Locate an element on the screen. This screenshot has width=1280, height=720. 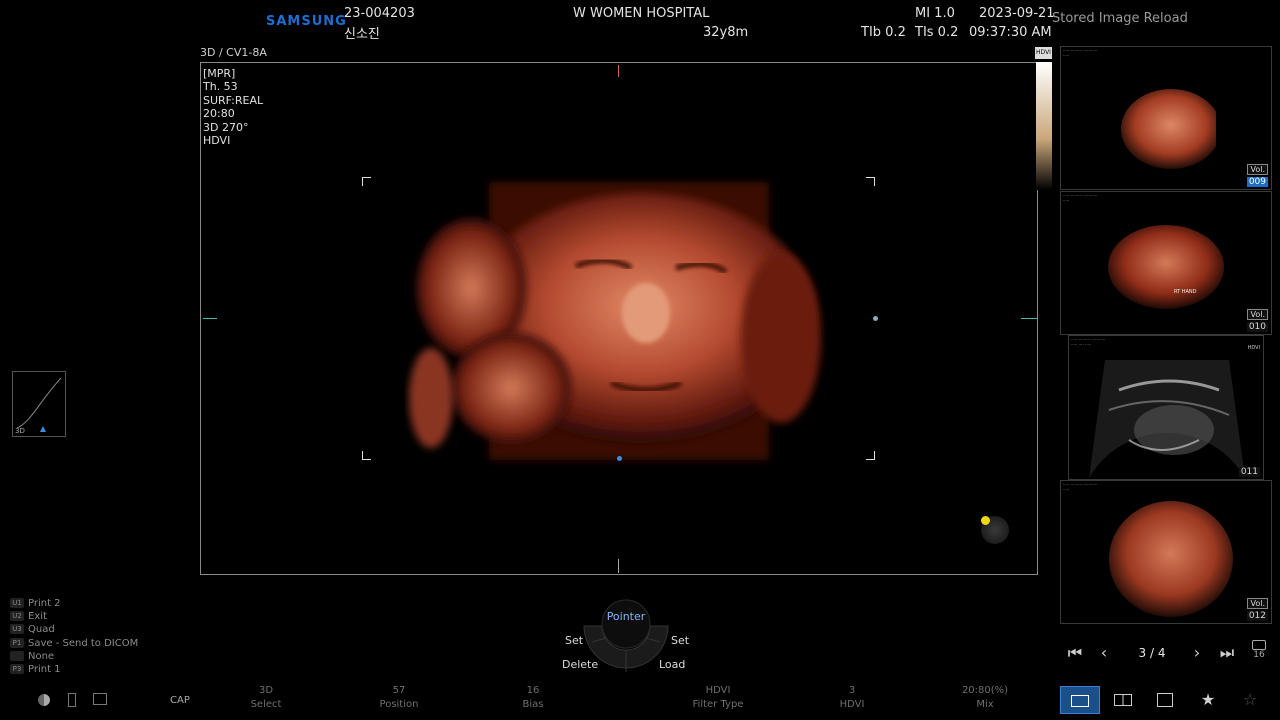
page-indicator: 3 / 4 is located at coordinates (1152, 653).